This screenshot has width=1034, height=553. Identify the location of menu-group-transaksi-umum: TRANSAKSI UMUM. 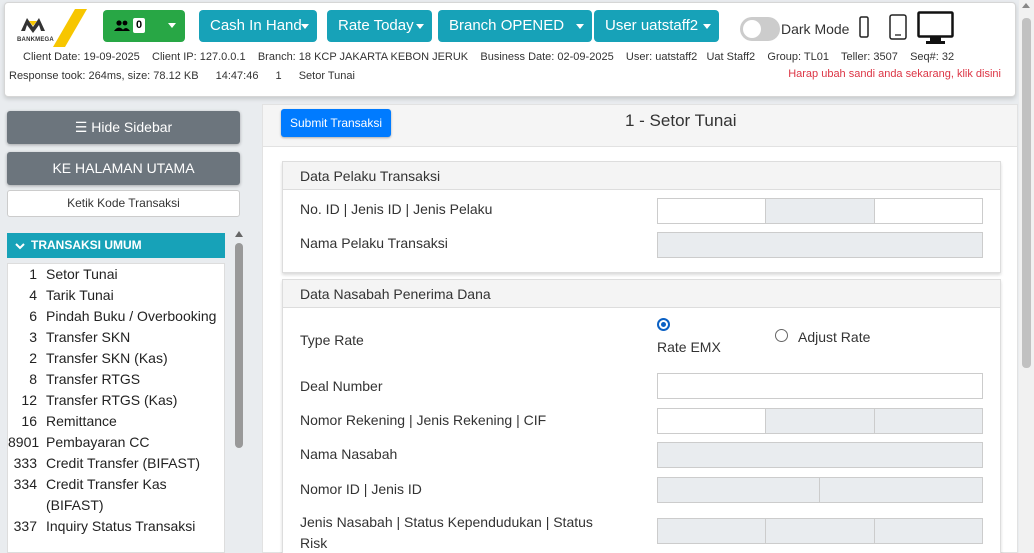
(116, 245).